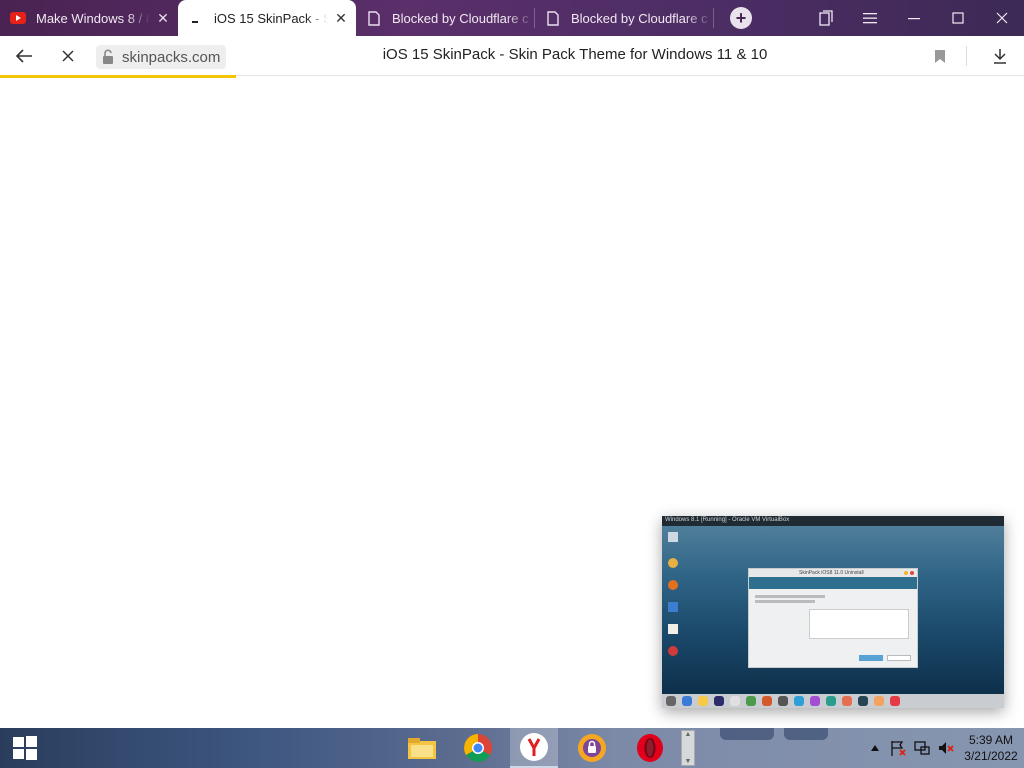  I want to click on vm-dock, so click(833, 701).